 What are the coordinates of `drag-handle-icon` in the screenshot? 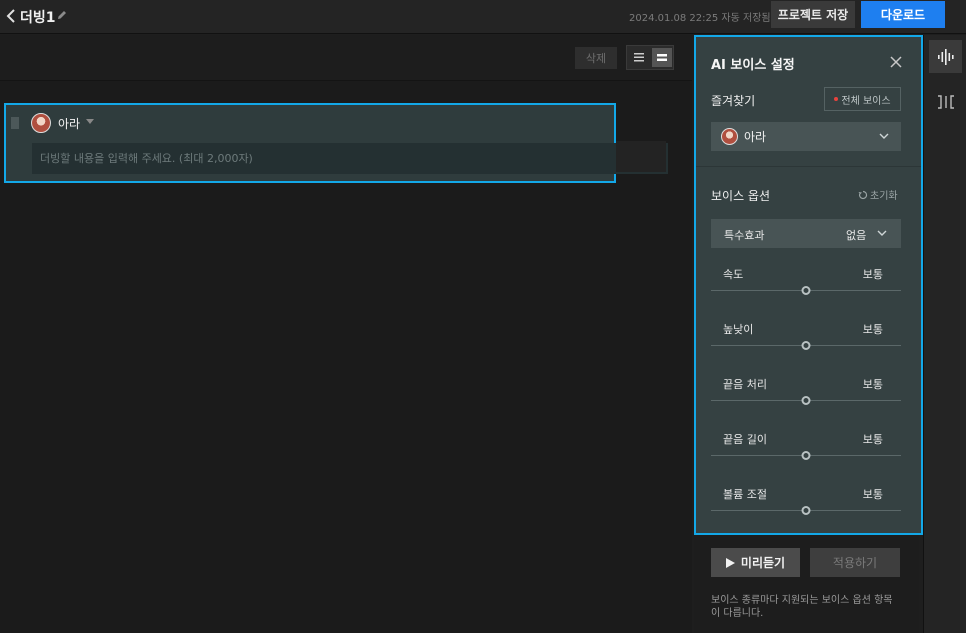 It's located at (15, 123).